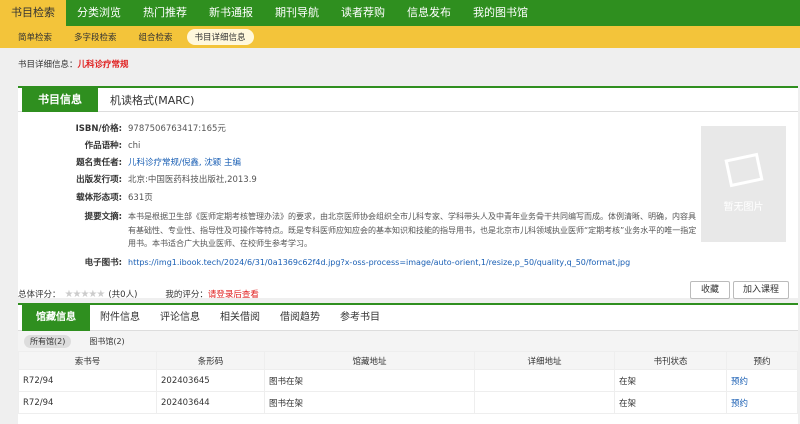 The image size is (800, 424). What do you see at coordinates (544, 360) in the screenshot?
I see `column-header: 详细地址` at bounding box center [544, 360].